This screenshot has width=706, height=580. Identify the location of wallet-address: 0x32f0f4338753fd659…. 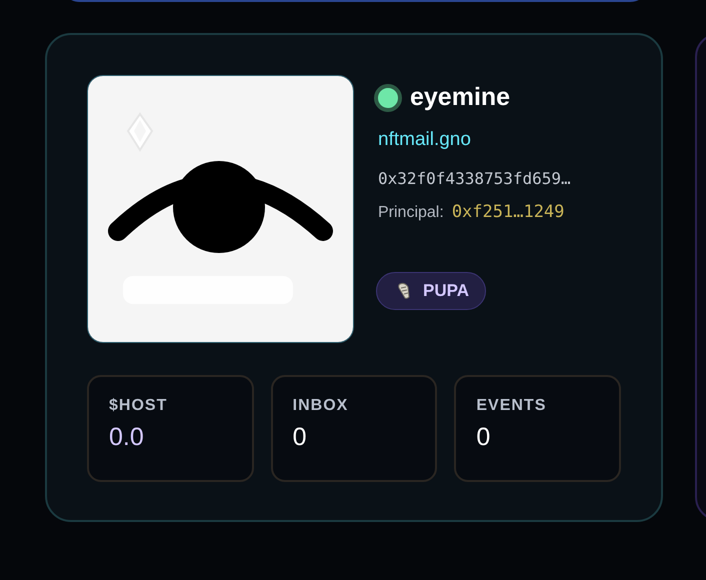
(474, 178).